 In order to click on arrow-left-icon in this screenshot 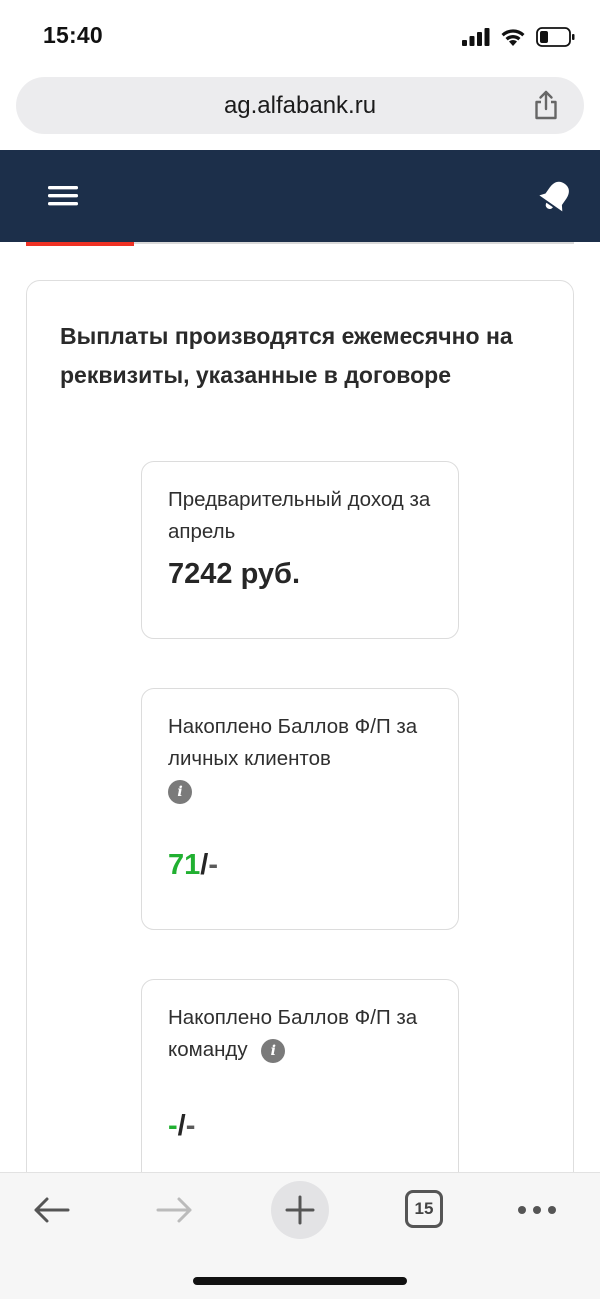, I will do `click(52, 1210)`.